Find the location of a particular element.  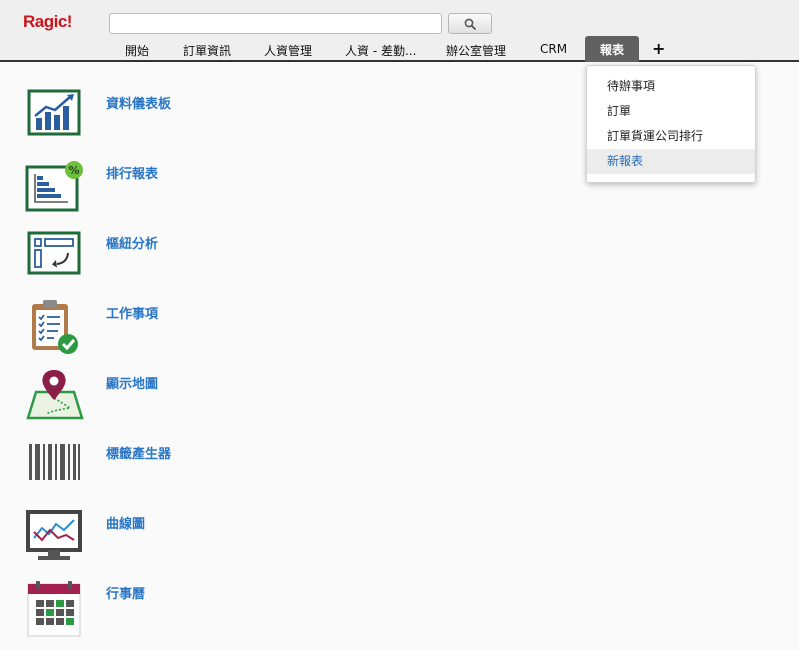

tab-hr-management: 人資管理 is located at coordinates (288, 50).